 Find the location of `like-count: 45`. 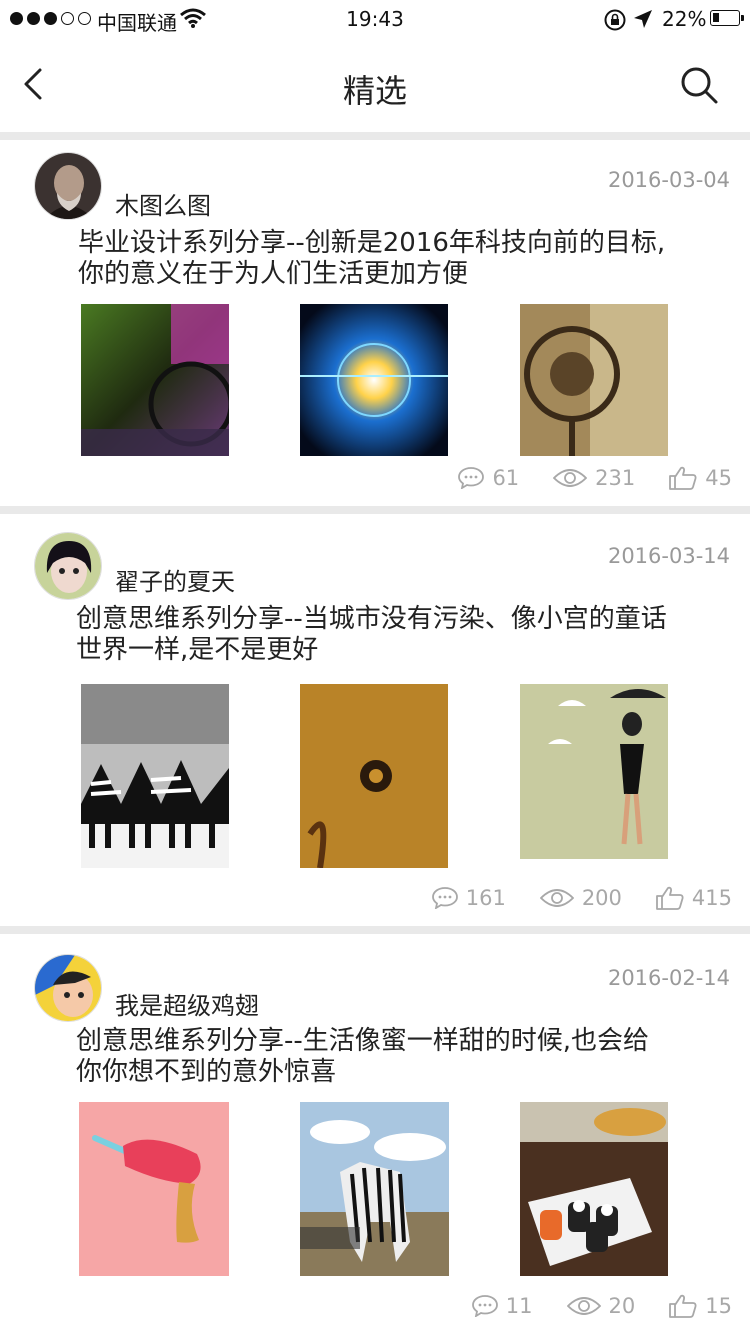

like-count: 45 is located at coordinates (700, 478).